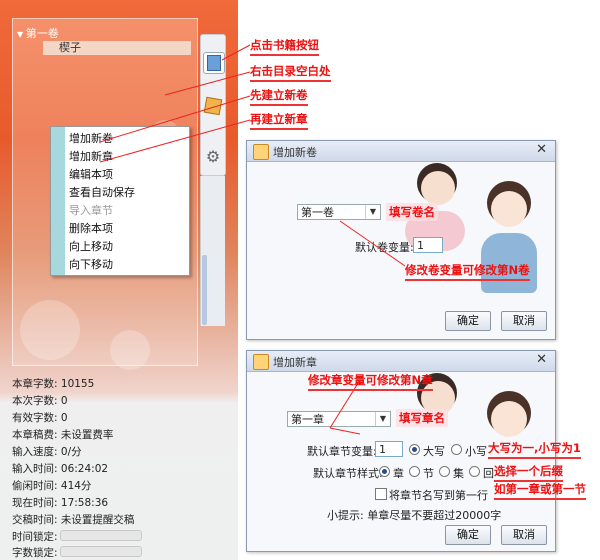 Image resolution: width=600 pixels, height=560 pixels. I want to click on annotation-suffix: 选择一个后缀, so click(528, 472).